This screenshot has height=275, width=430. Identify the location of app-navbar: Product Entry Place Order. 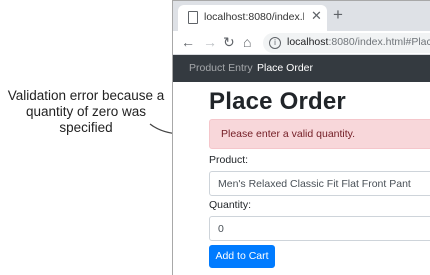
(301, 68).